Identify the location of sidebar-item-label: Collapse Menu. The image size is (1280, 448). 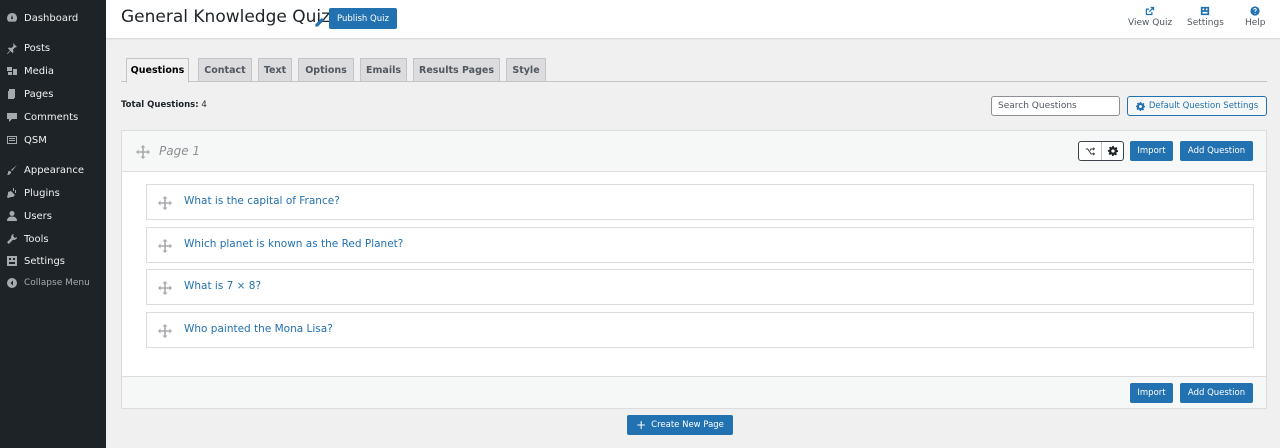
(57, 283).